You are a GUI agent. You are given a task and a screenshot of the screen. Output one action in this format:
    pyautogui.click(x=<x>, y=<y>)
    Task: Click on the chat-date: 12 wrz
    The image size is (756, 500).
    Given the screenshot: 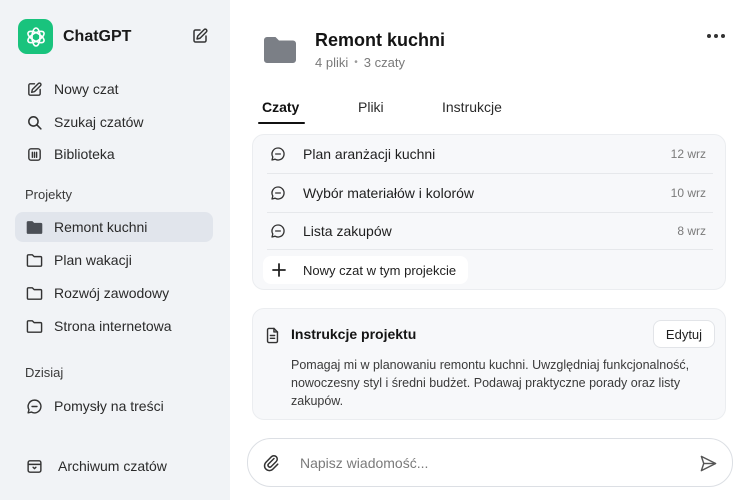 What is the action you would take?
    pyautogui.click(x=688, y=154)
    